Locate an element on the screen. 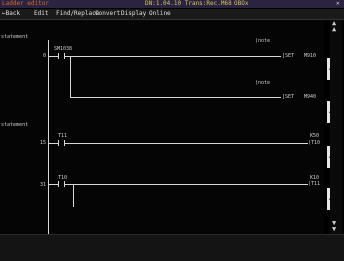  branch-wire is located at coordinates (70, 76).